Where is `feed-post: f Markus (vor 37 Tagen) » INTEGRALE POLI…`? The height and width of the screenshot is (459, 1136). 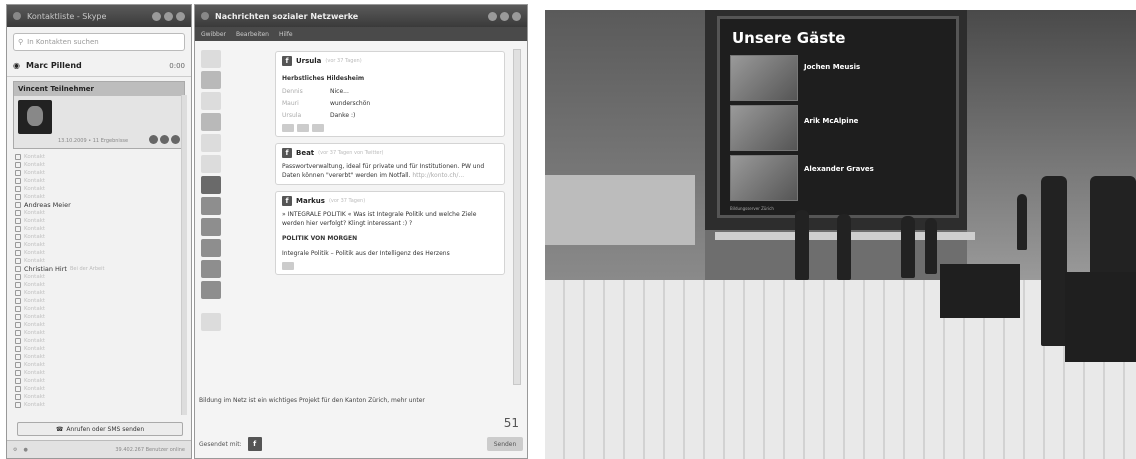 feed-post: f Markus (vor 37 Tagen) » INTEGRALE POLI… is located at coordinates (390, 233).